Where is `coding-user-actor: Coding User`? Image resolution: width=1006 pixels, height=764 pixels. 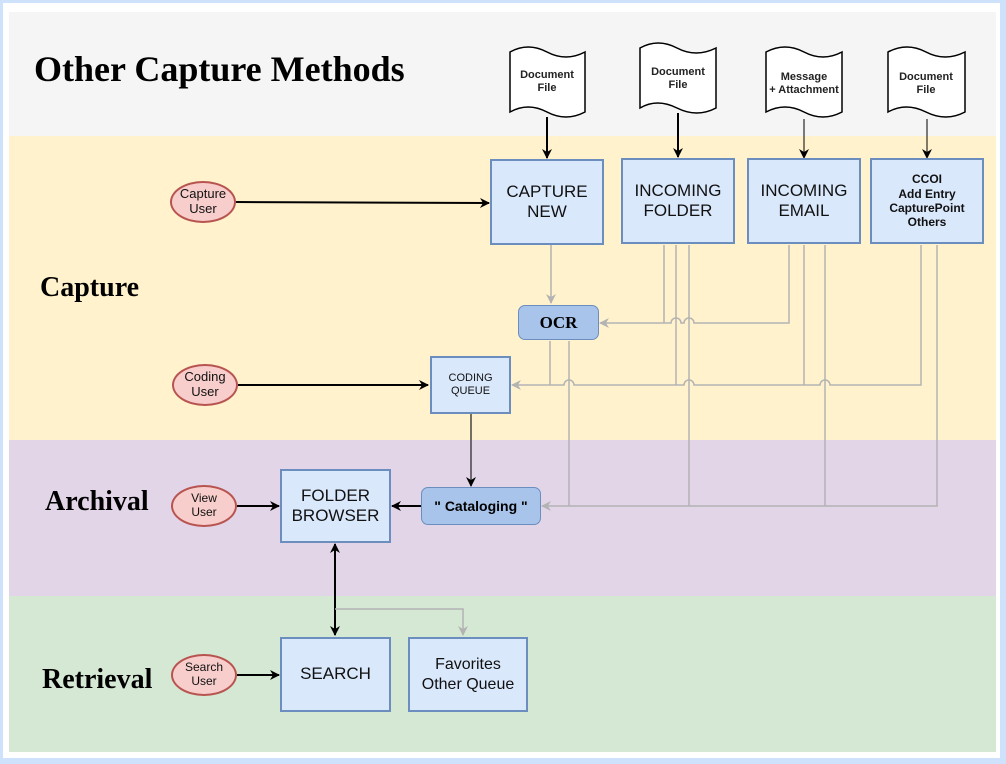
coding-user-actor: Coding User is located at coordinates (205, 385).